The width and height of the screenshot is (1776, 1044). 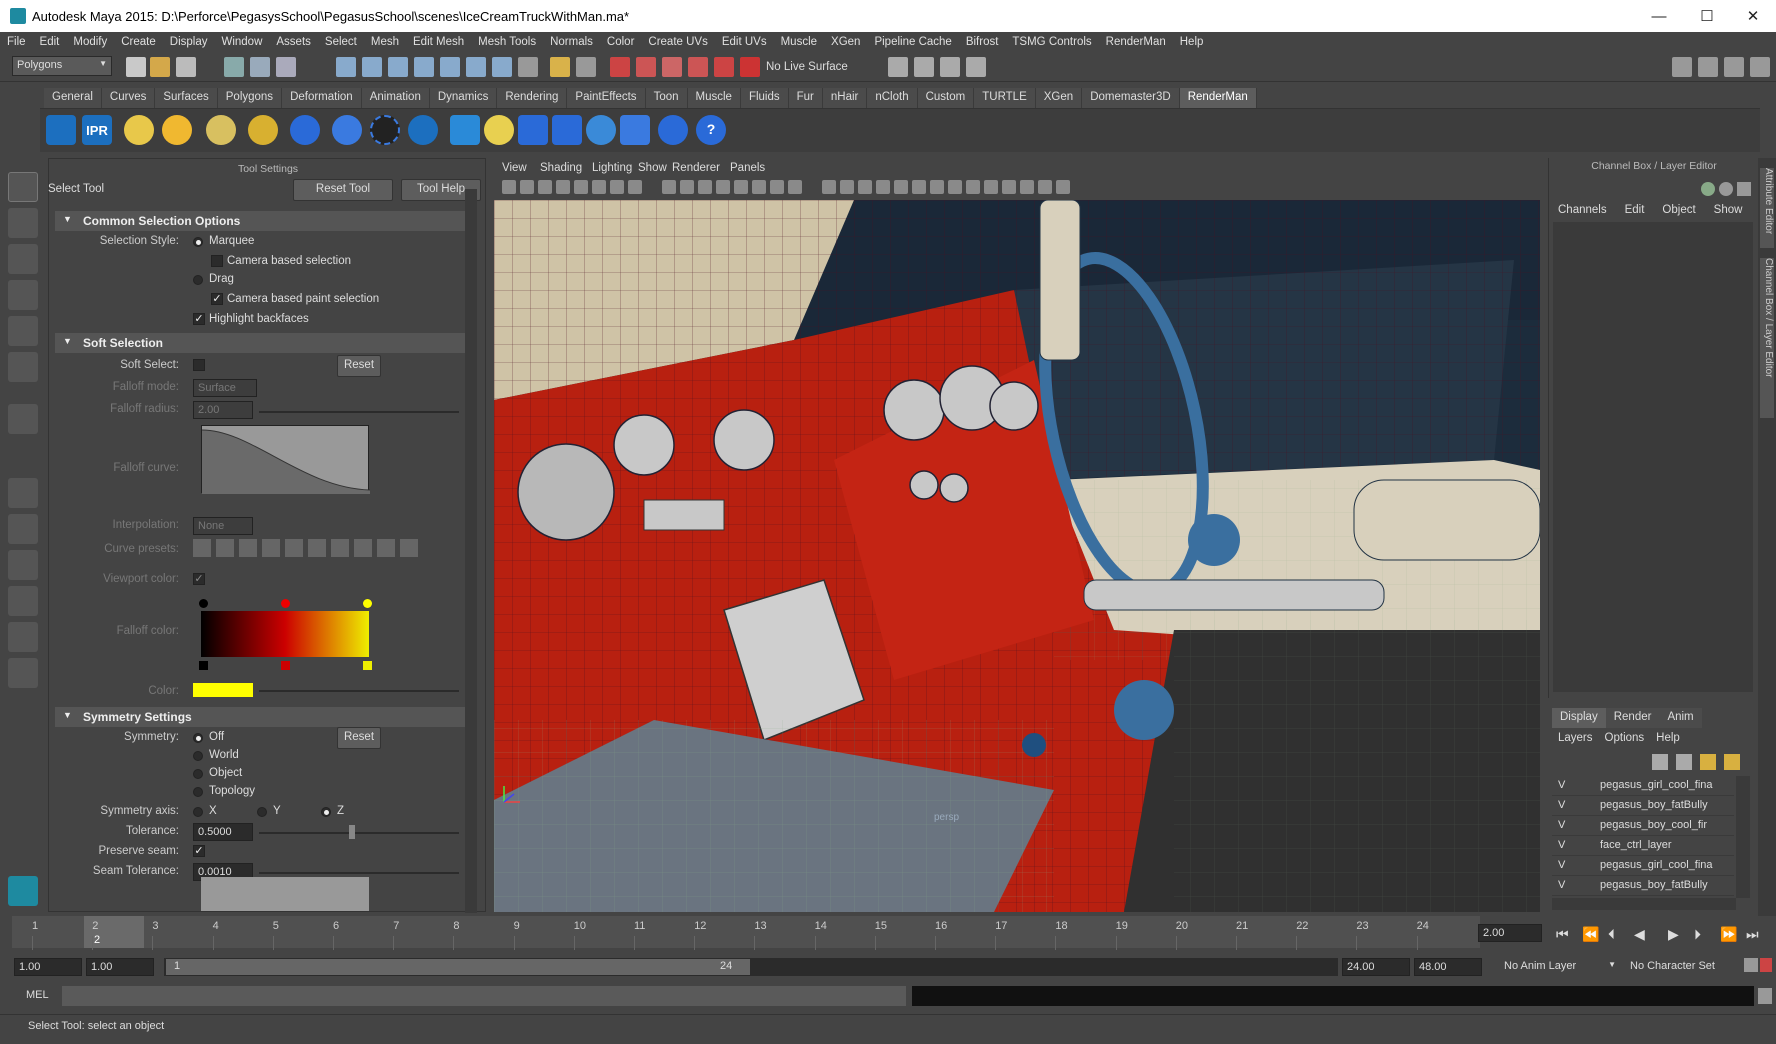 What do you see at coordinates (1708, 67) in the screenshot?
I see `layout-2-icon` at bounding box center [1708, 67].